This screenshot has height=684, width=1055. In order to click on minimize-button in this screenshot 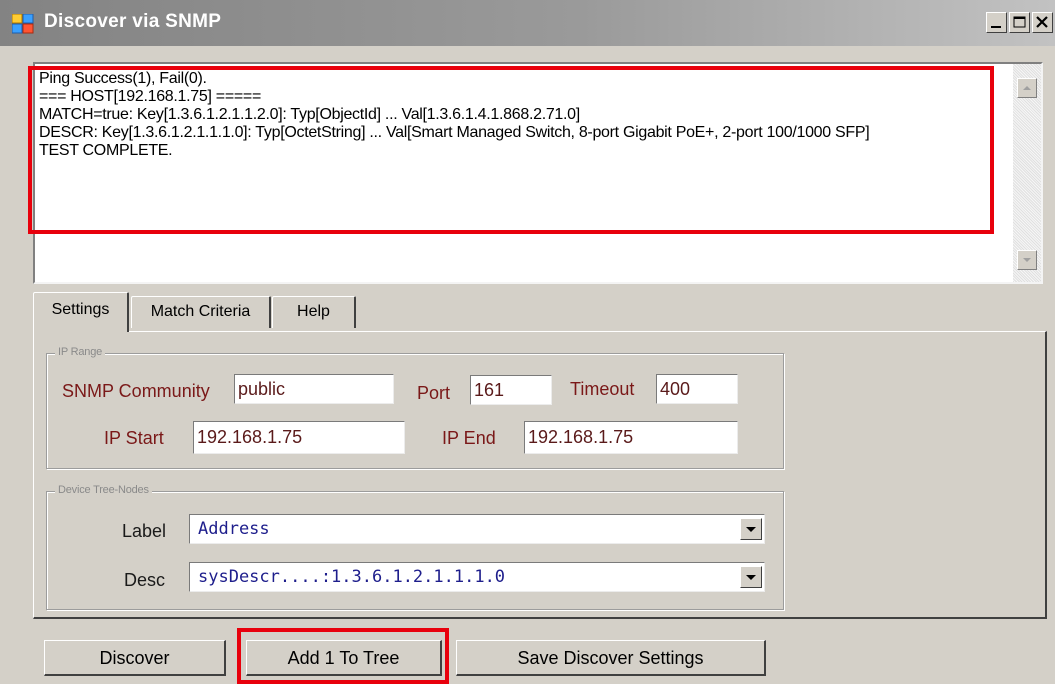, I will do `click(996, 22)`.